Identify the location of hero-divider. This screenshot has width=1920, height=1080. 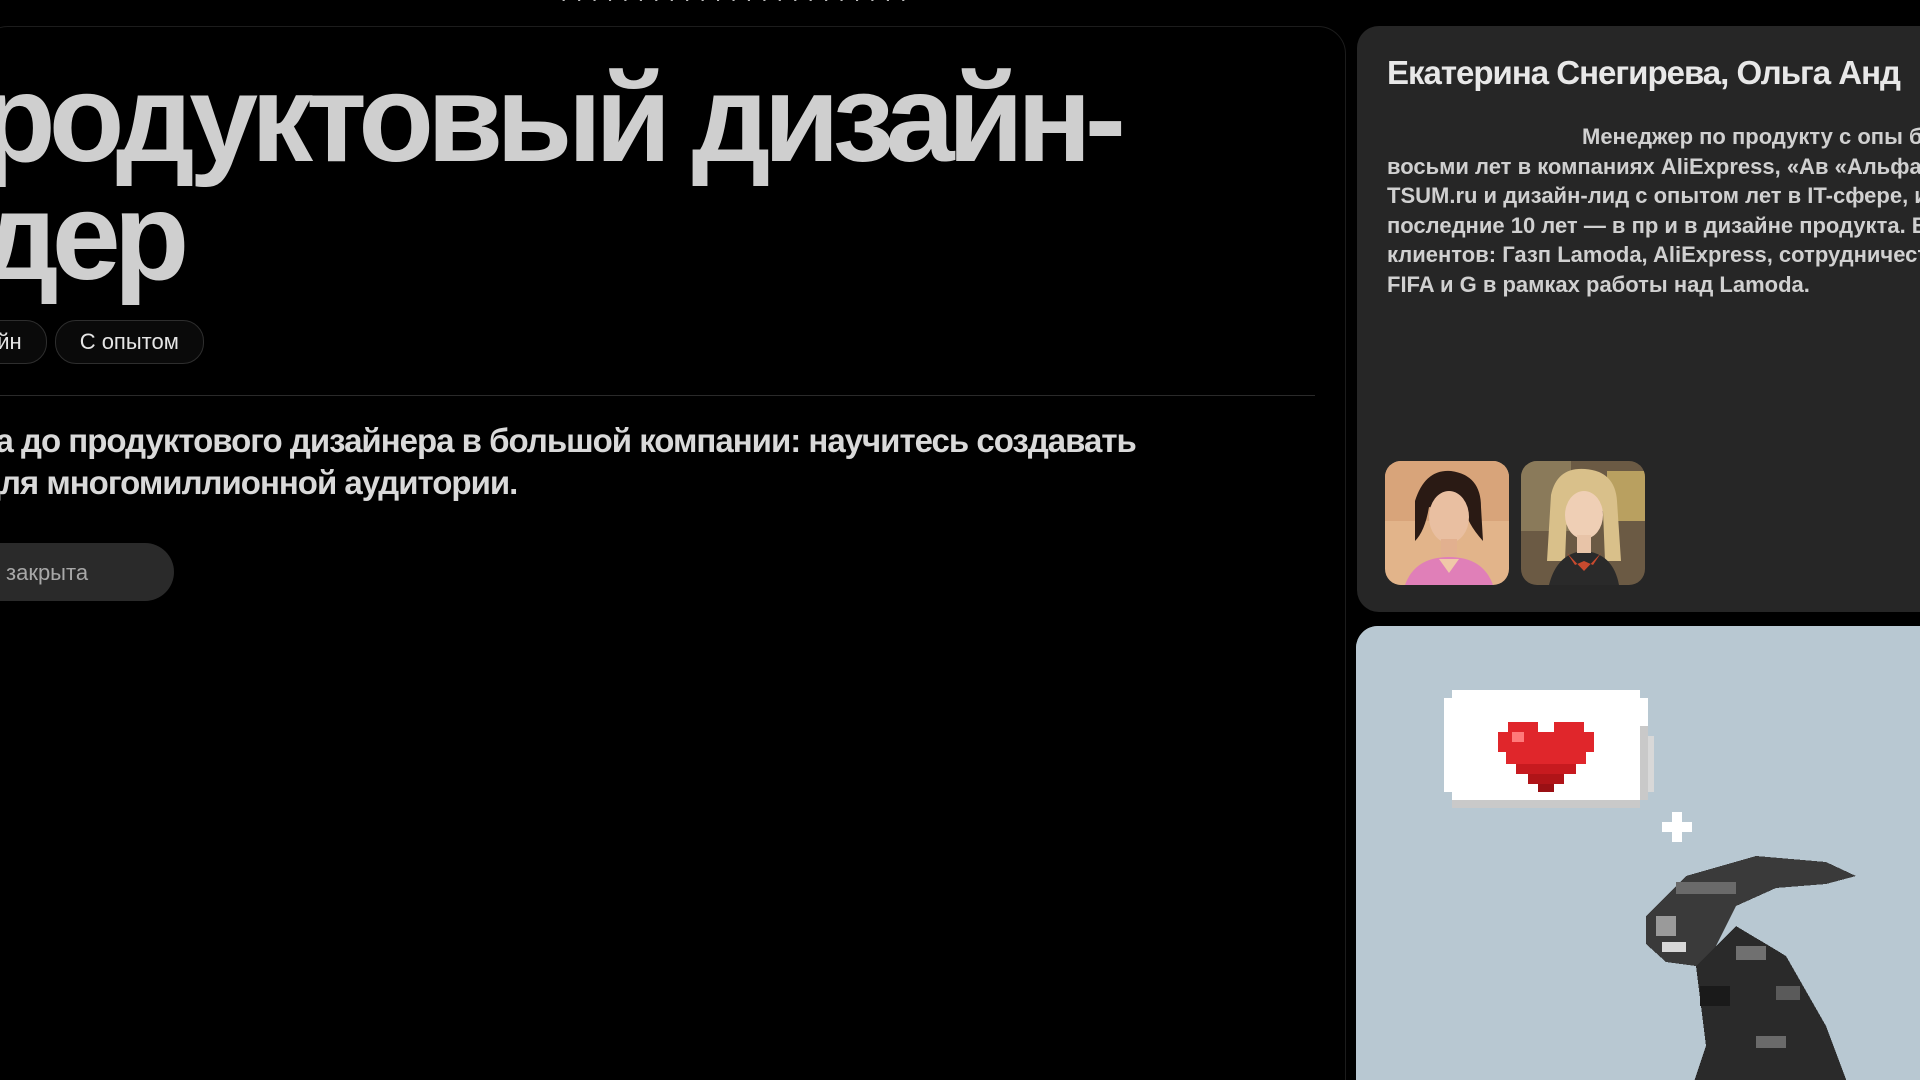
(657, 395).